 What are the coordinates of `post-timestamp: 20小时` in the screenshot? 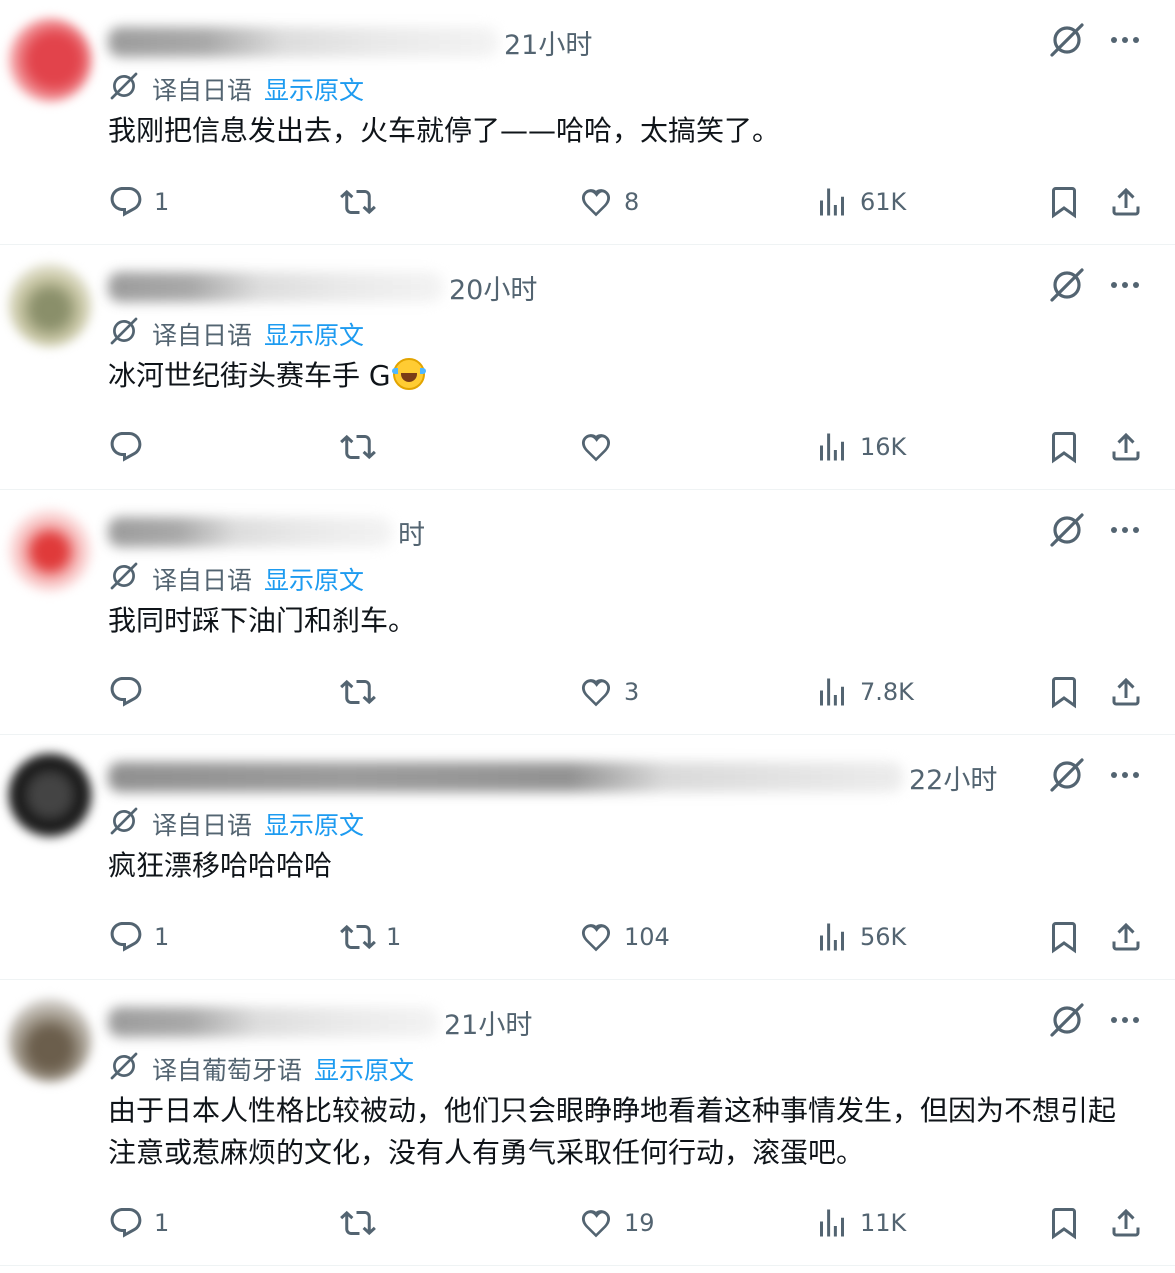 It's located at (493, 287).